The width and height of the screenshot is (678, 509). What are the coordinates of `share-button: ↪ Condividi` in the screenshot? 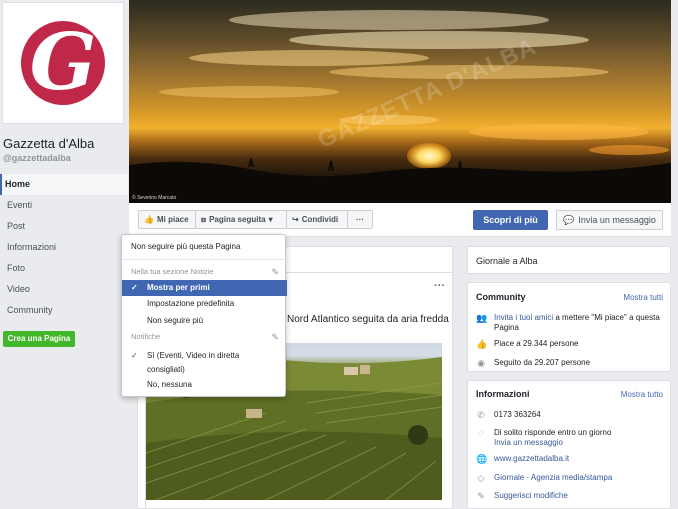 It's located at (317, 219).